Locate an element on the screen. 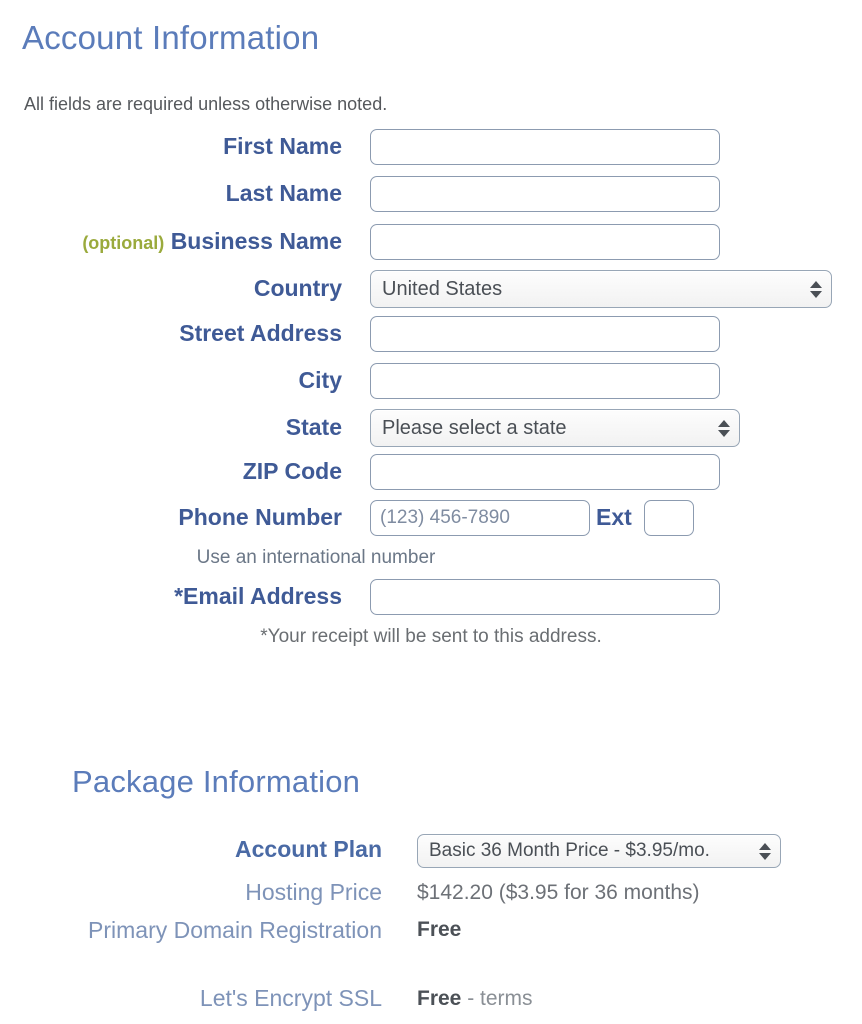 The width and height of the screenshot is (862, 1024). last-name-label: Last Name is located at coordinates (283, 193).